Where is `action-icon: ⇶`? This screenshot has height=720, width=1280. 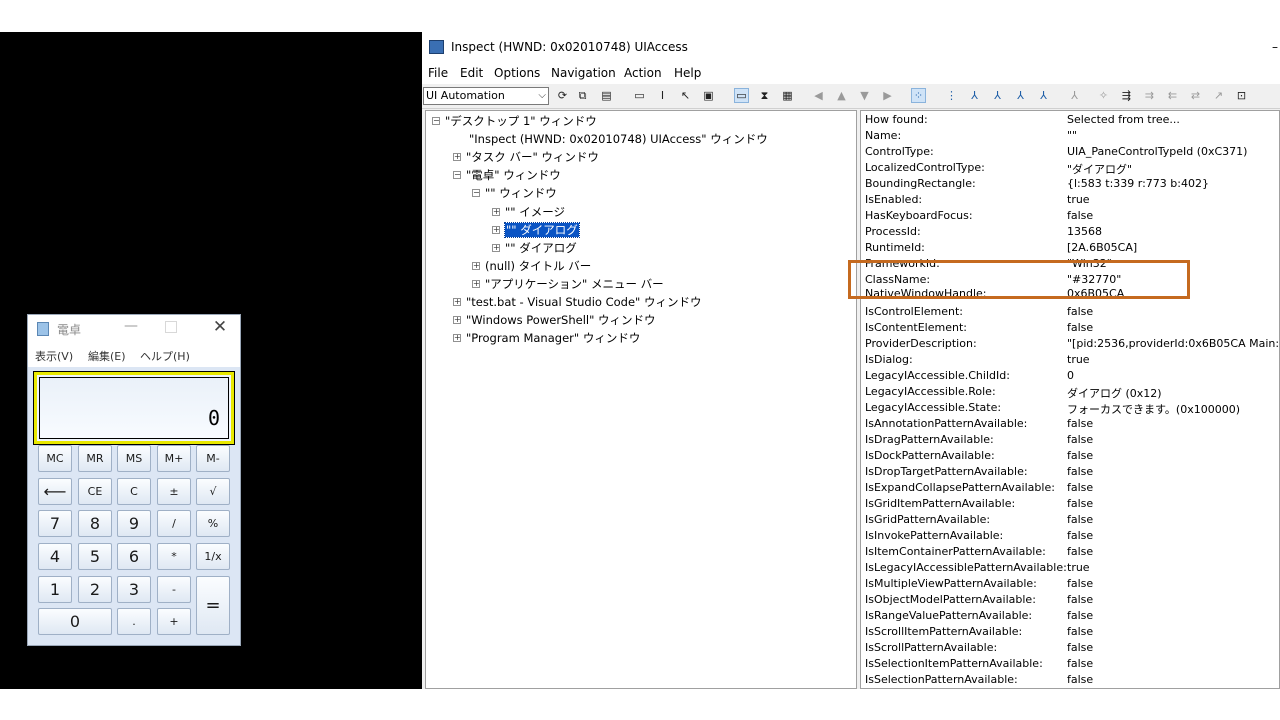
action-icon: ⇶ is located at coordinates (1126, 95).